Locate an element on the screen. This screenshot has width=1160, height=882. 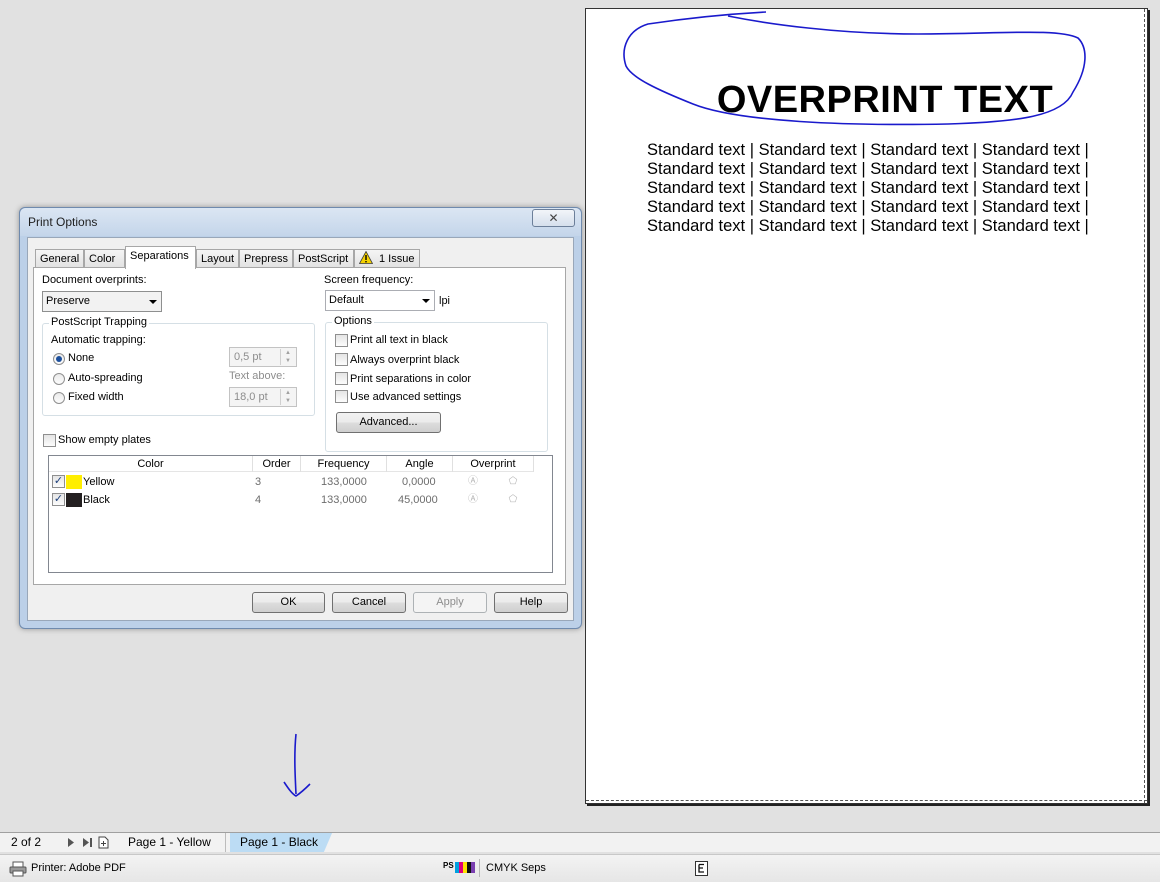
screen-frequency-select: Default is located at coordinates (380, 300).